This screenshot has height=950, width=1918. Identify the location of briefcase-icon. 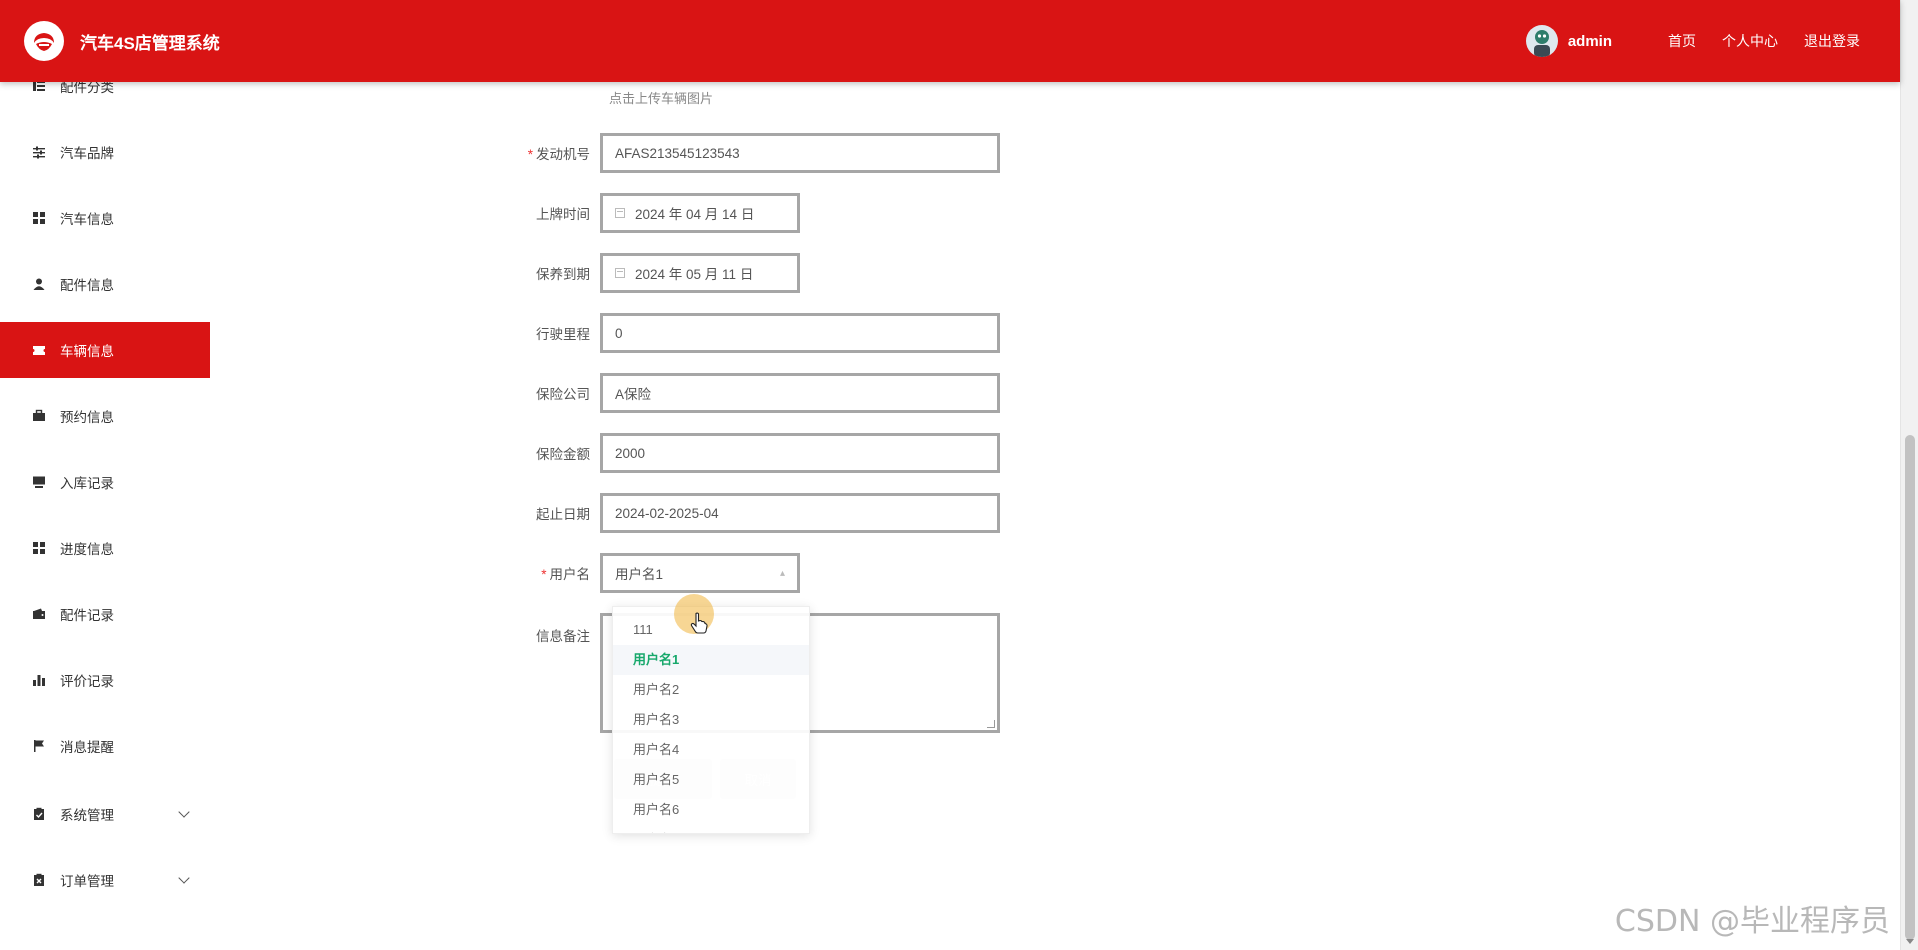
(39, 416).